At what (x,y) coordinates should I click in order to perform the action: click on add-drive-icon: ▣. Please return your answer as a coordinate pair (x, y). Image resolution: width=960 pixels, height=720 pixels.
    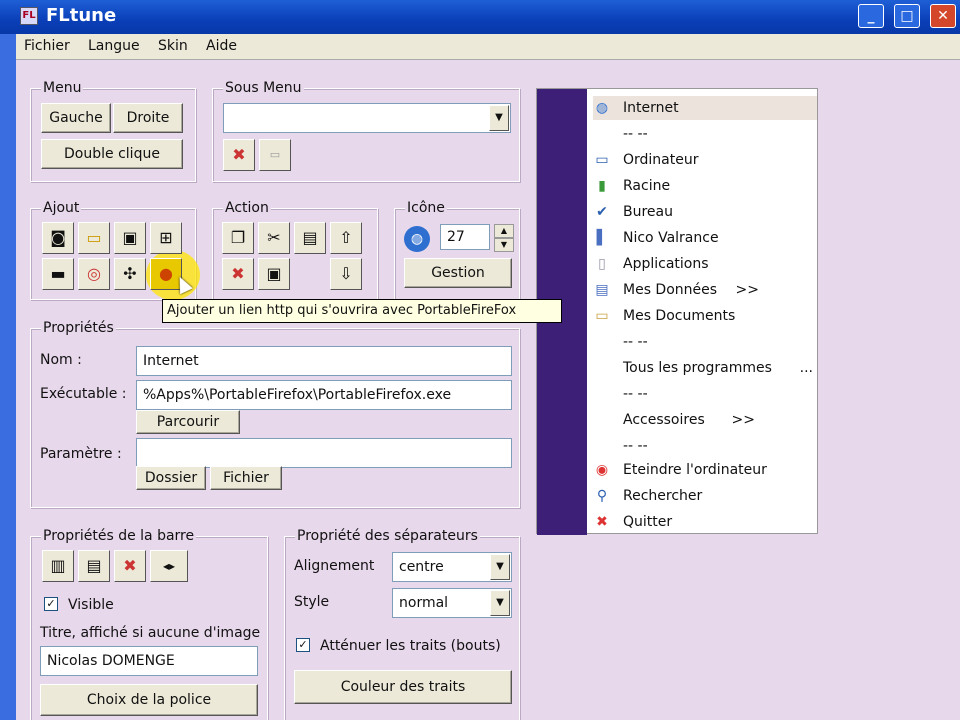
    Looking at the image, I should click on (130, 238).